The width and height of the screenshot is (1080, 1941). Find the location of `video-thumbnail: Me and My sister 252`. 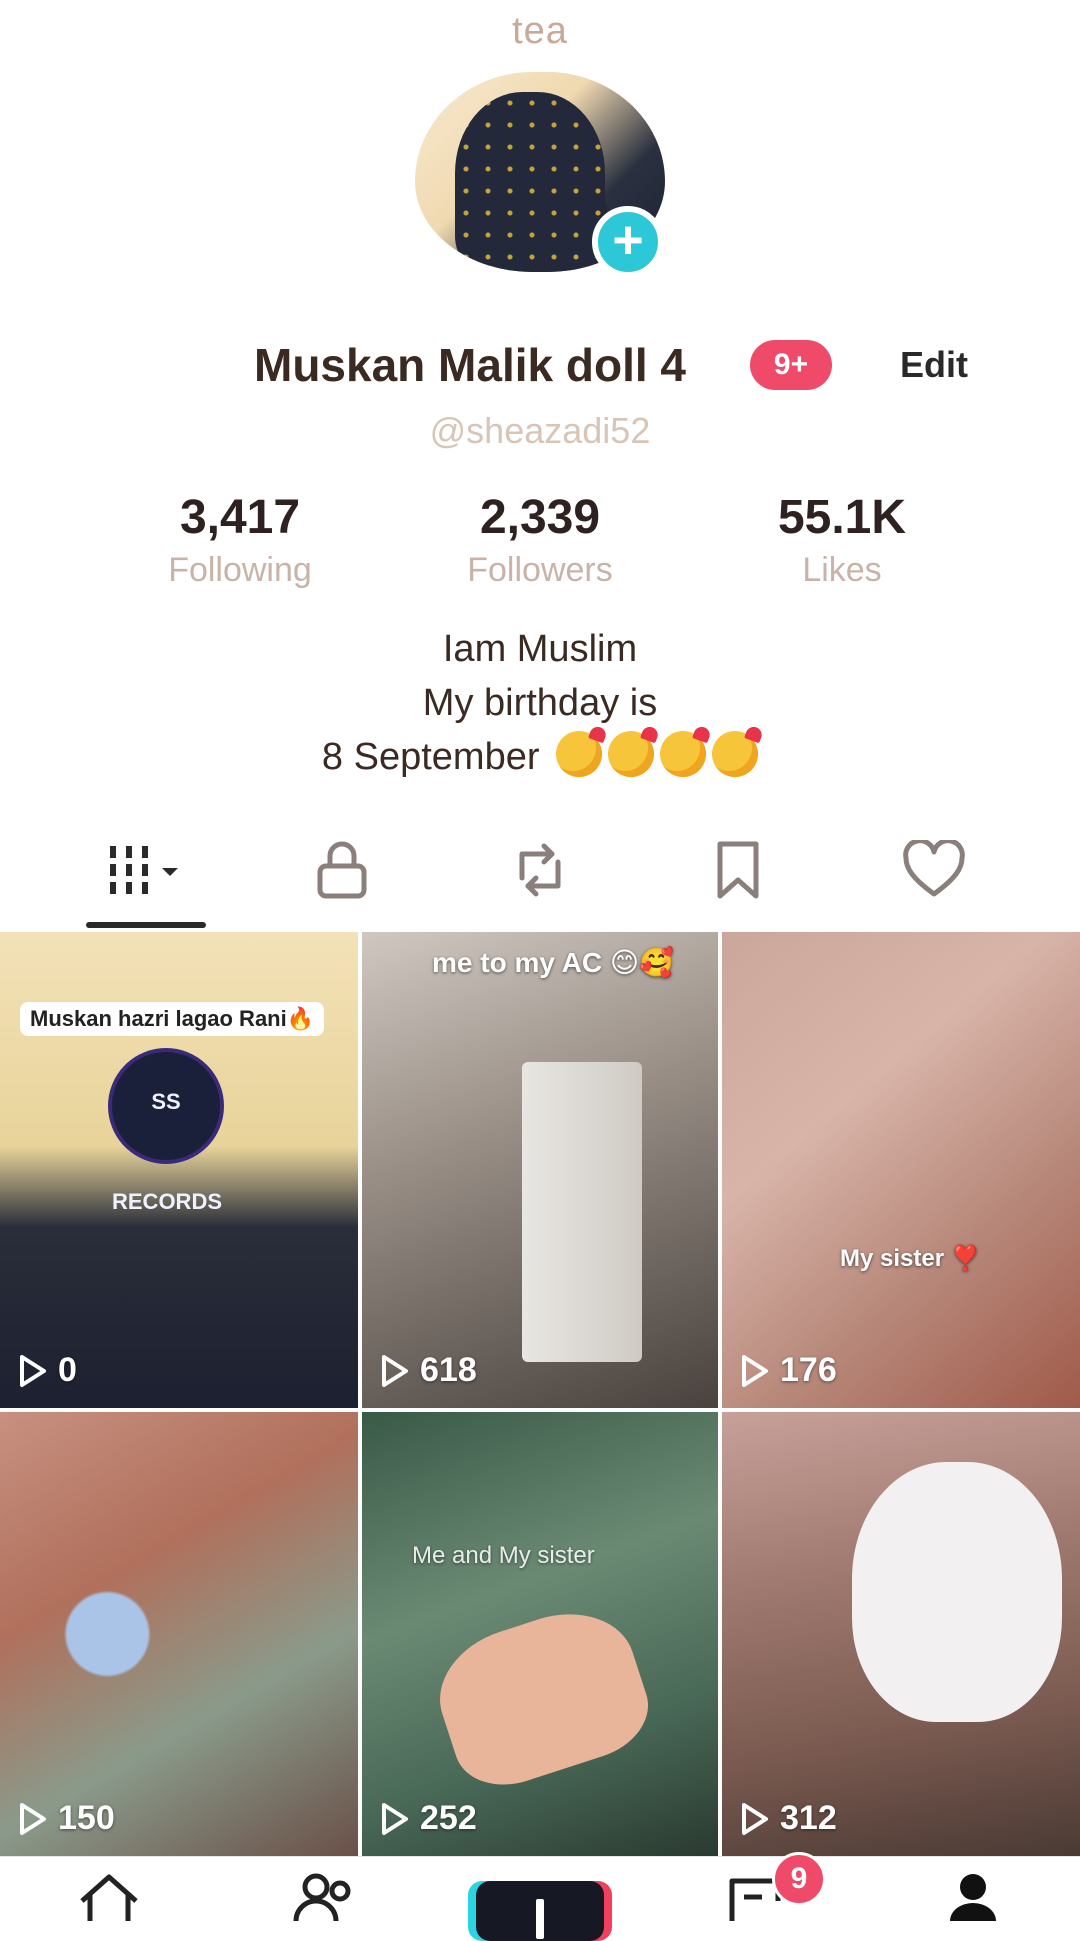

video-thumbnail: Me and My sister 252 is located at coordinates (540, 1634).